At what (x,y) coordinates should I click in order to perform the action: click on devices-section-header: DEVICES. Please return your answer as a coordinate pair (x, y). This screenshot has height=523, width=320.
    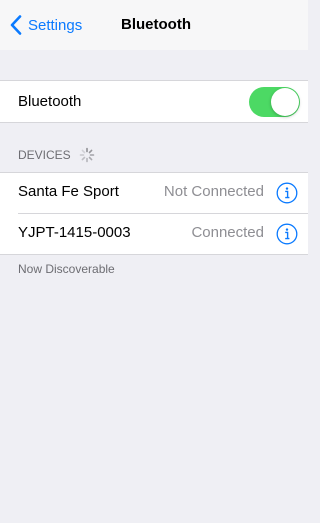
    Looking at the image, I should click on (56, 155).